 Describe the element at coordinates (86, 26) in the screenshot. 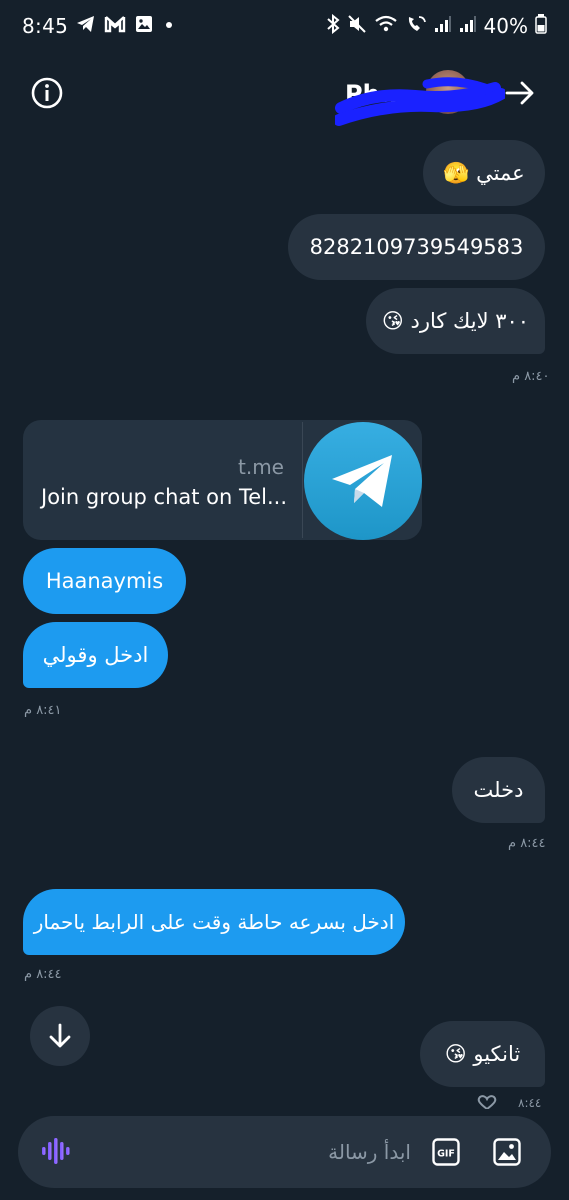

I see `telegram-status-icon` at that location.